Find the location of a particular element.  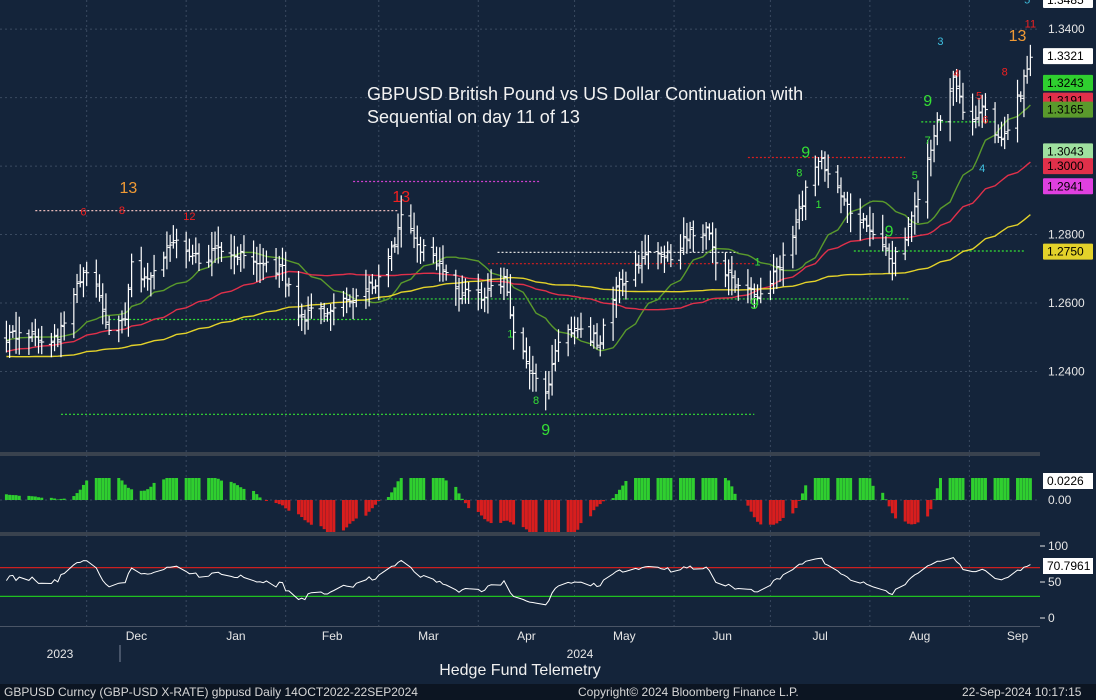

sequential-count: 1 is located at coordinates (818, 205).